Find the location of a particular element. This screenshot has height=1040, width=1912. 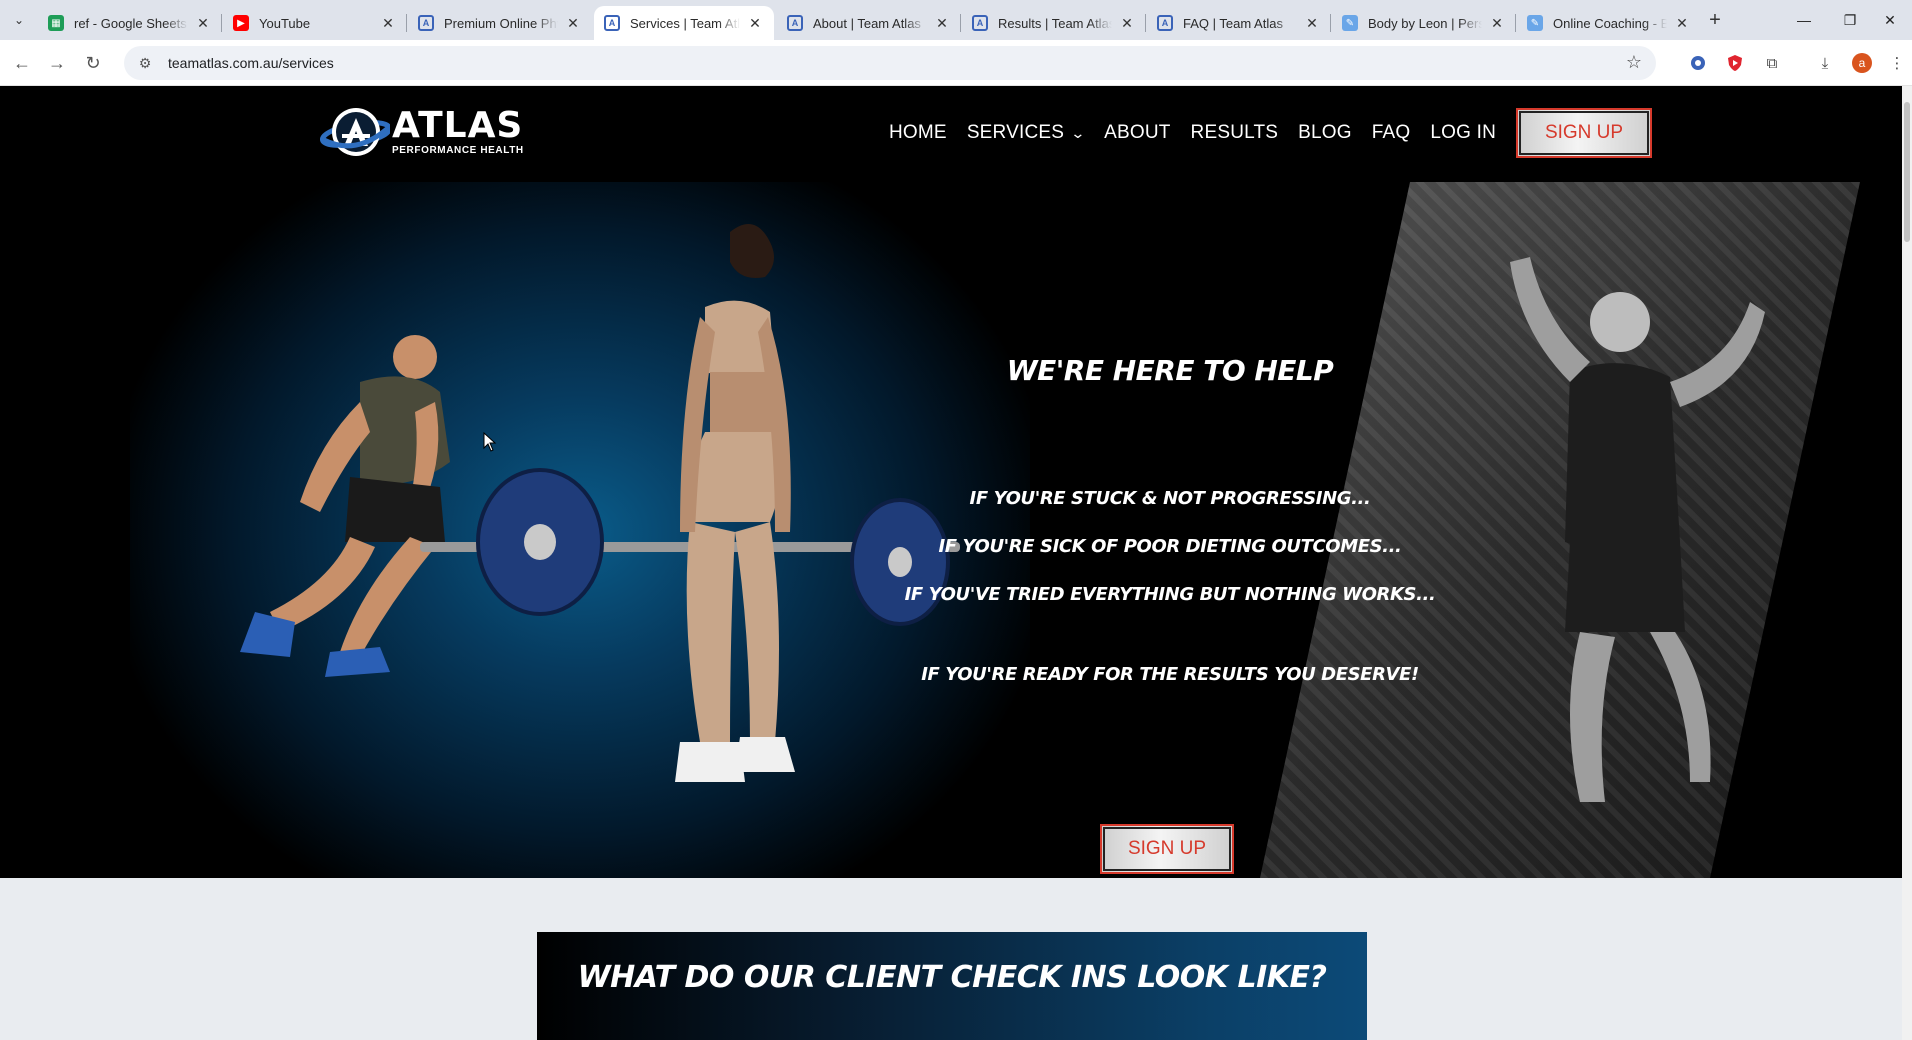

tab: ▦ ref - Google Sheets ✕ is located at coordinates (130, 23).